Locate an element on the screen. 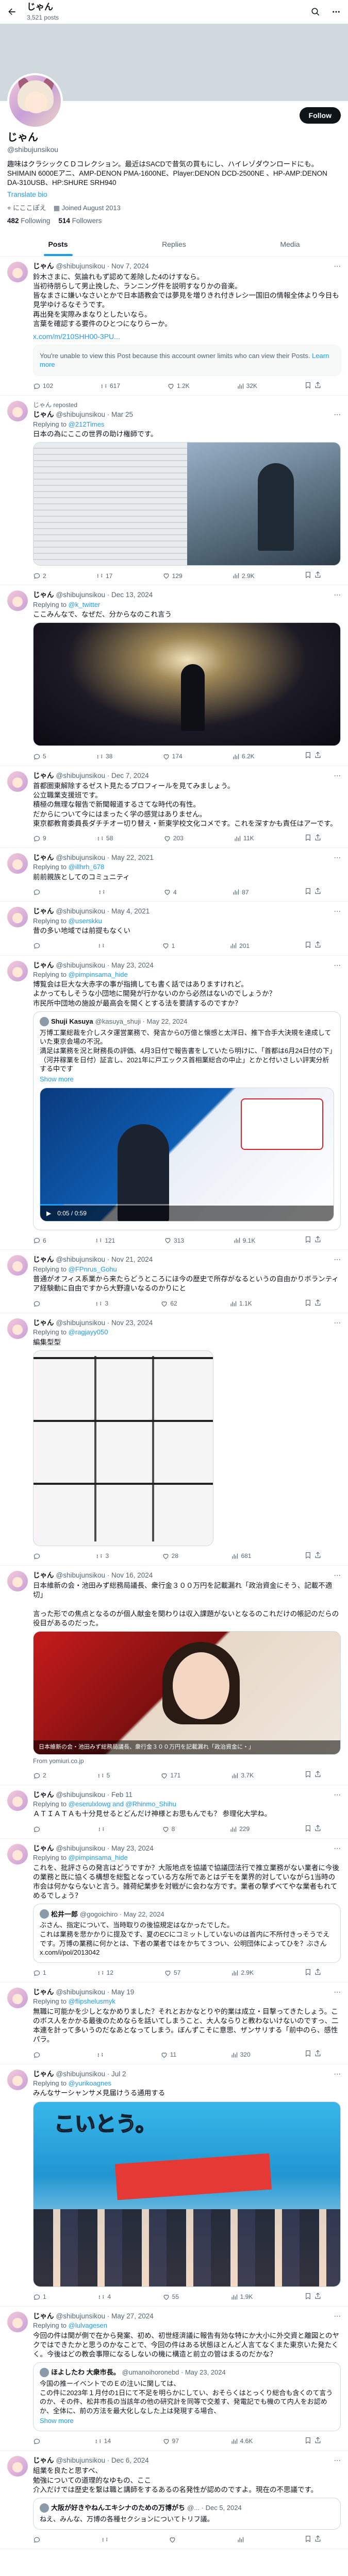 The height and width of the screenshot is (2576, 348). author-handle-date: @shibujunsikou · May 4, 2021 is located at coordinates (103, 911).